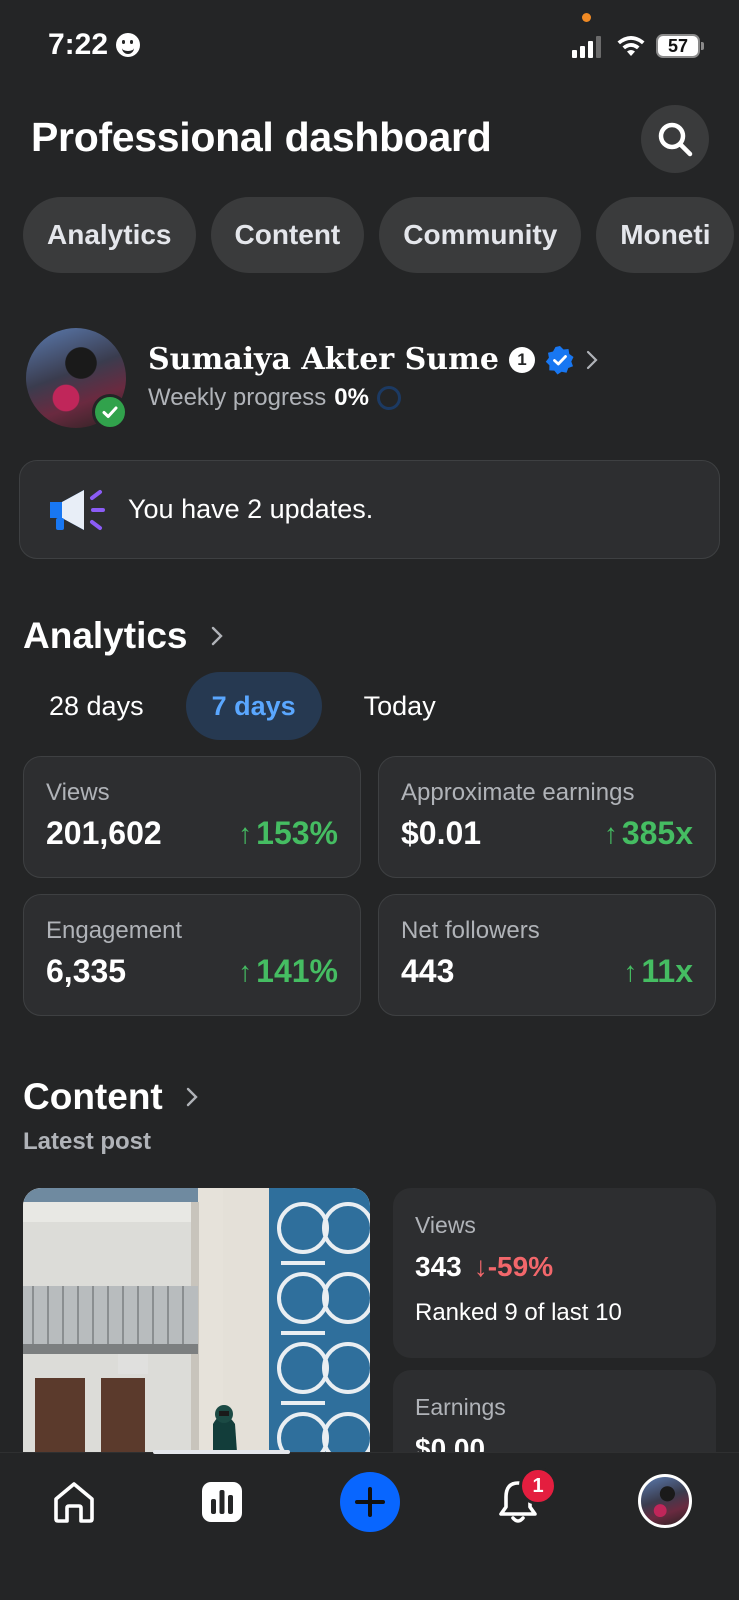 The image size is (739, 1600). I want to click on post-views-label: Views, so click(445, 1225).